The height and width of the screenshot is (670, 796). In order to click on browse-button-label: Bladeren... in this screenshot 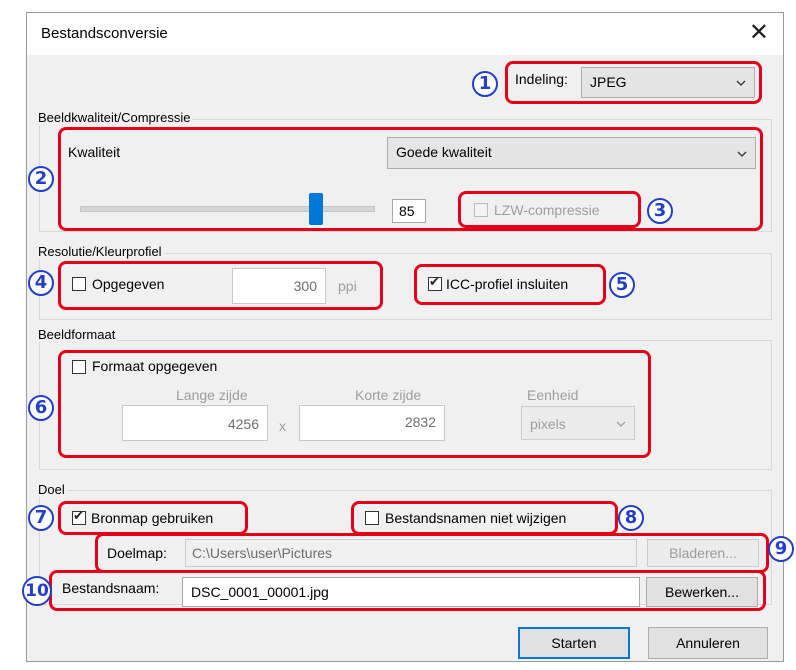, I will do `click(703, 553)`.